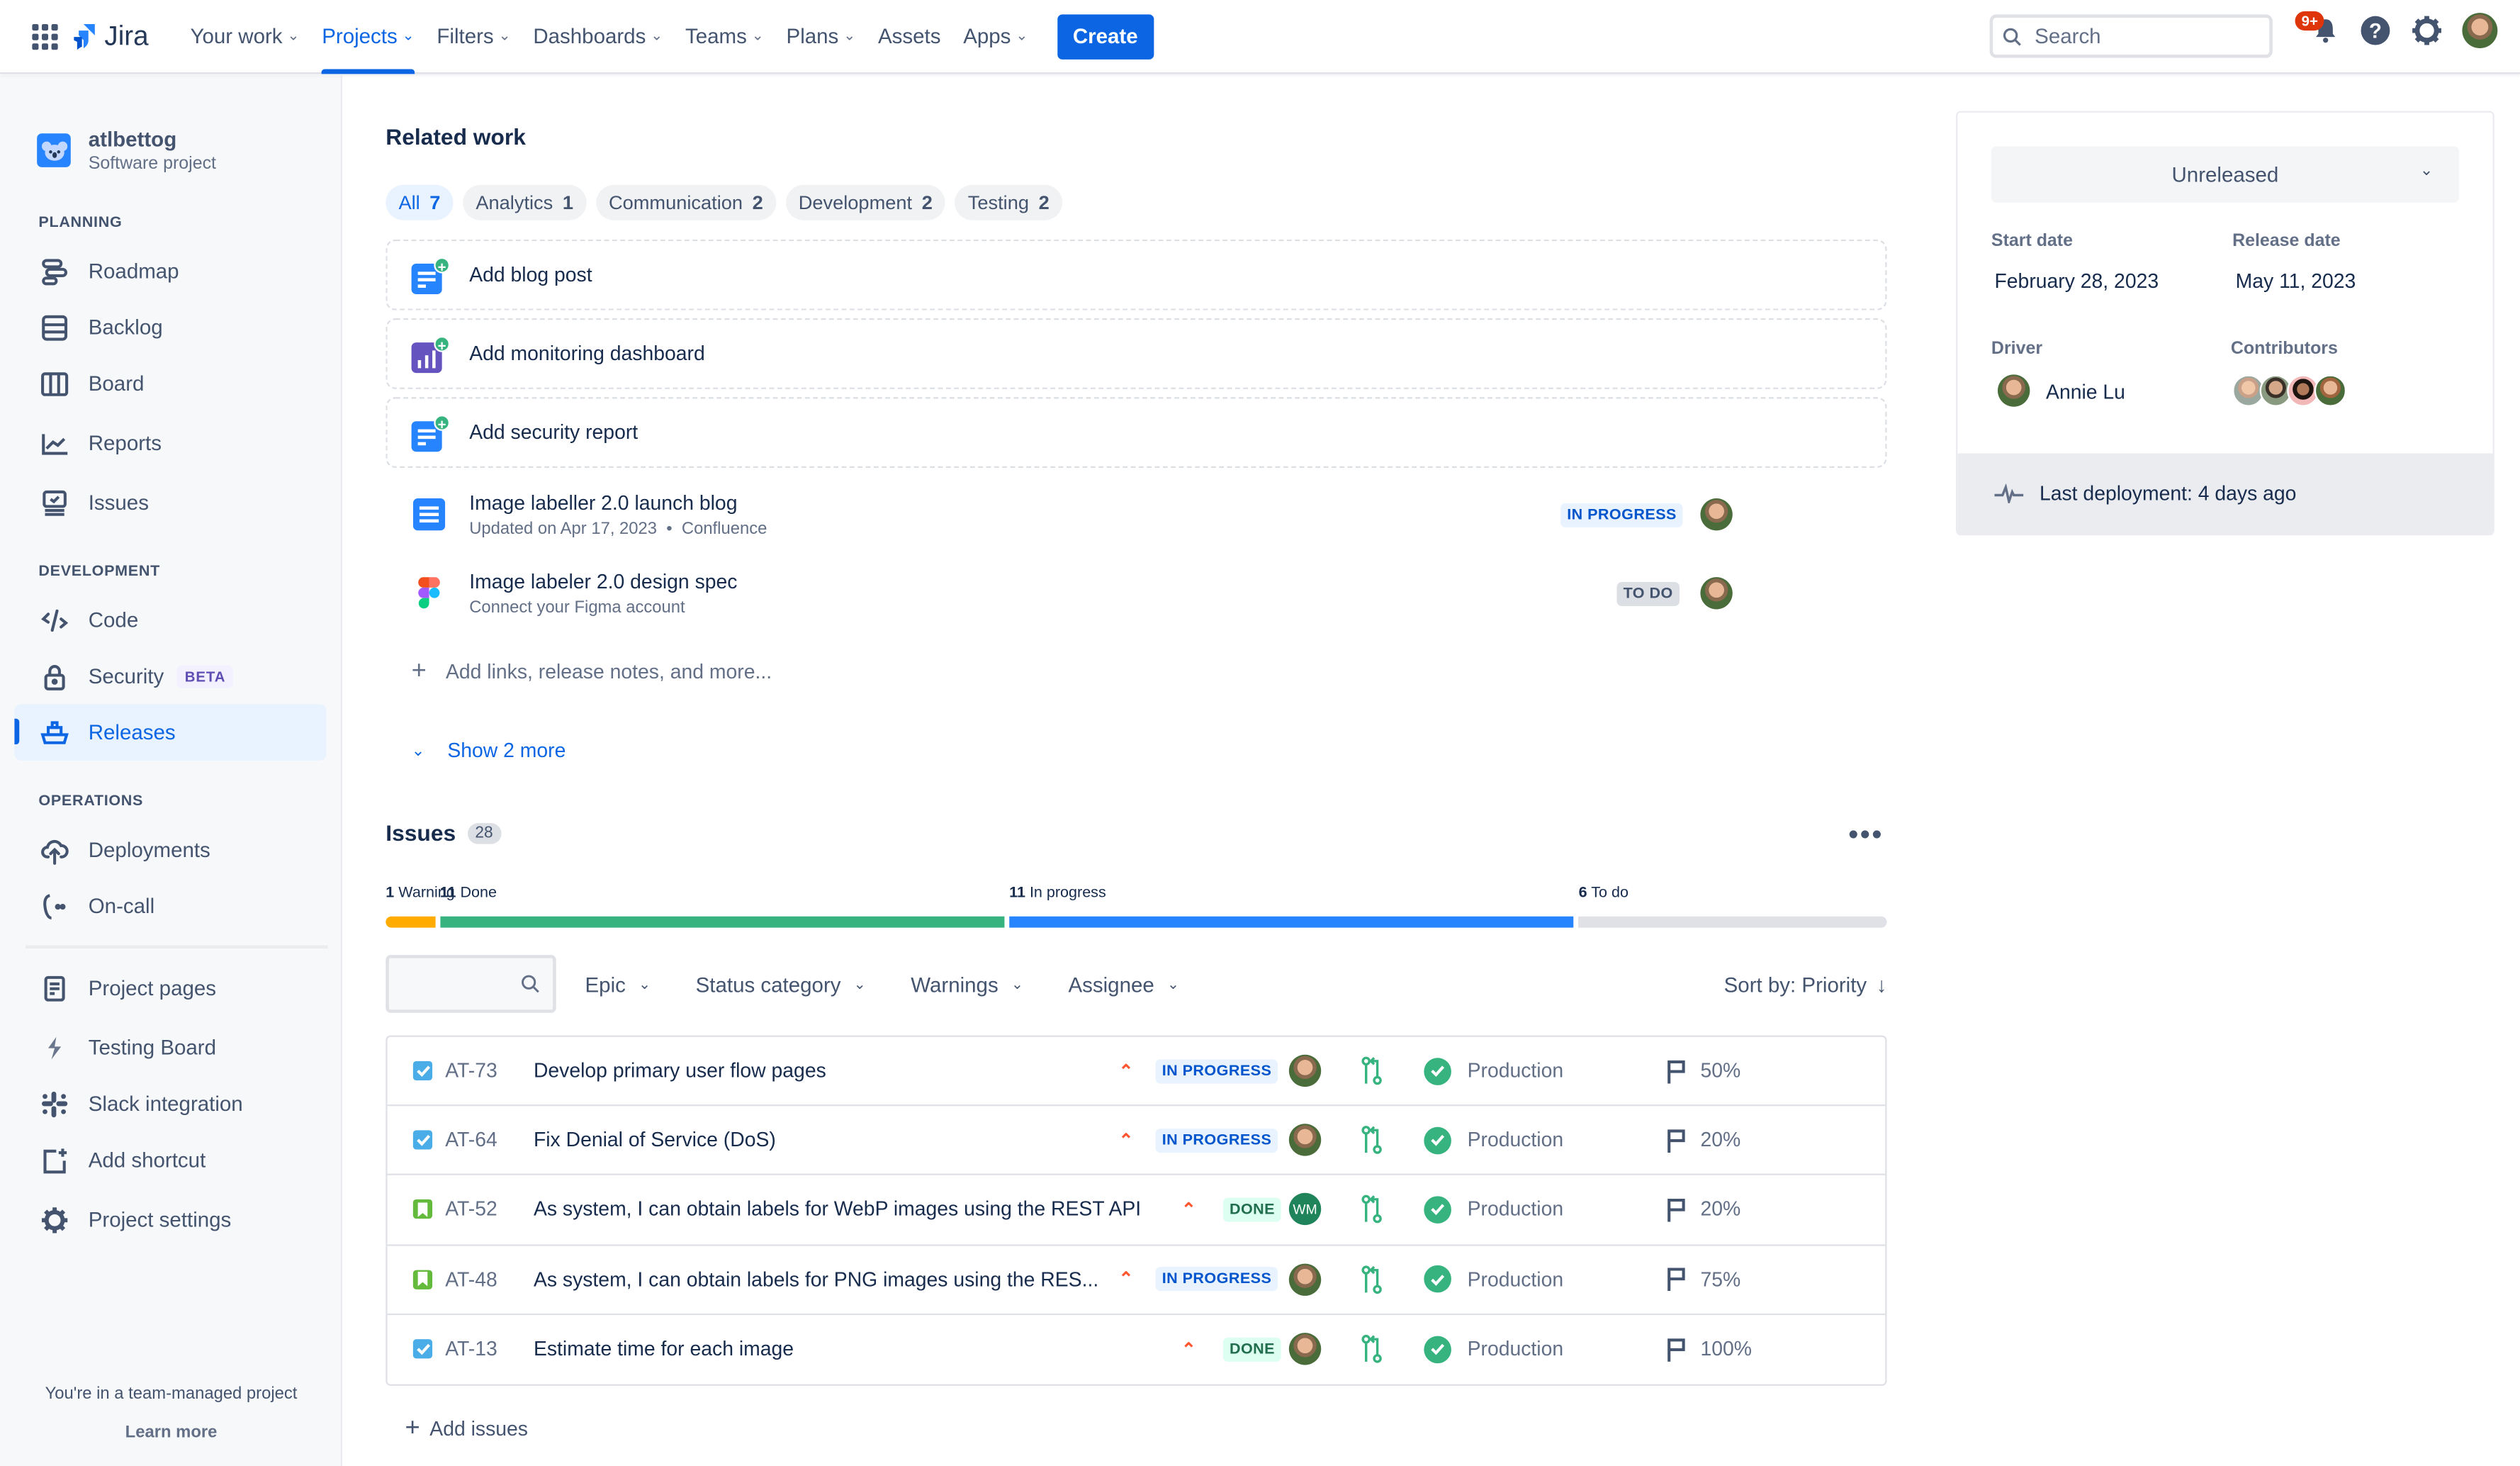  I want to click on start-date-value: February 28, 2023, so click(2076, 281).